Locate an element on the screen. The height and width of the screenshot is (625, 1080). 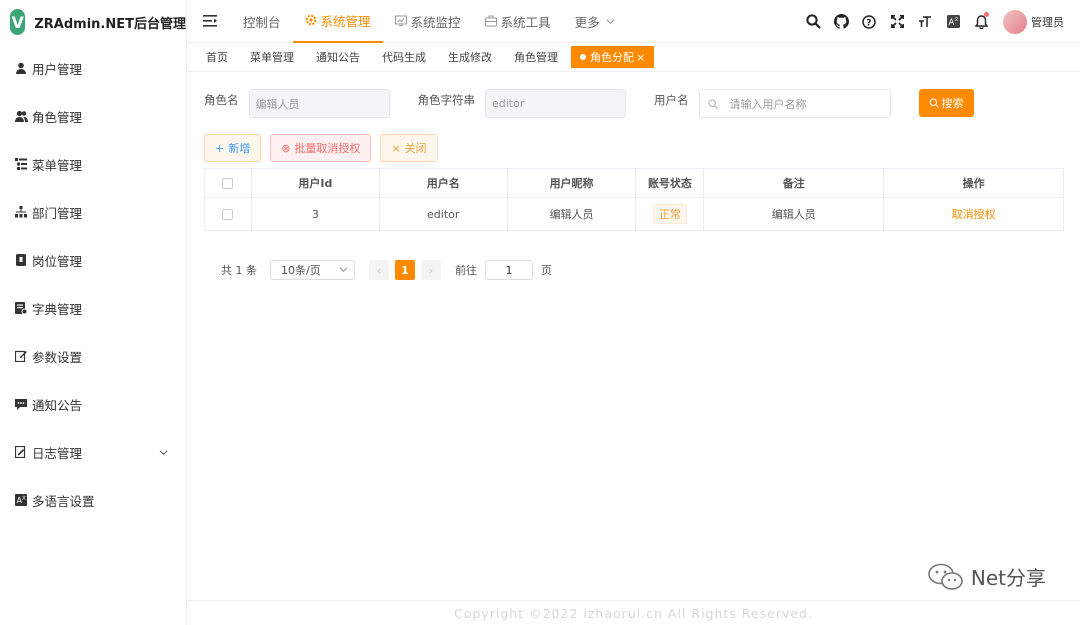
tag-label: 生成修改 is located at coordinates (470, 57).